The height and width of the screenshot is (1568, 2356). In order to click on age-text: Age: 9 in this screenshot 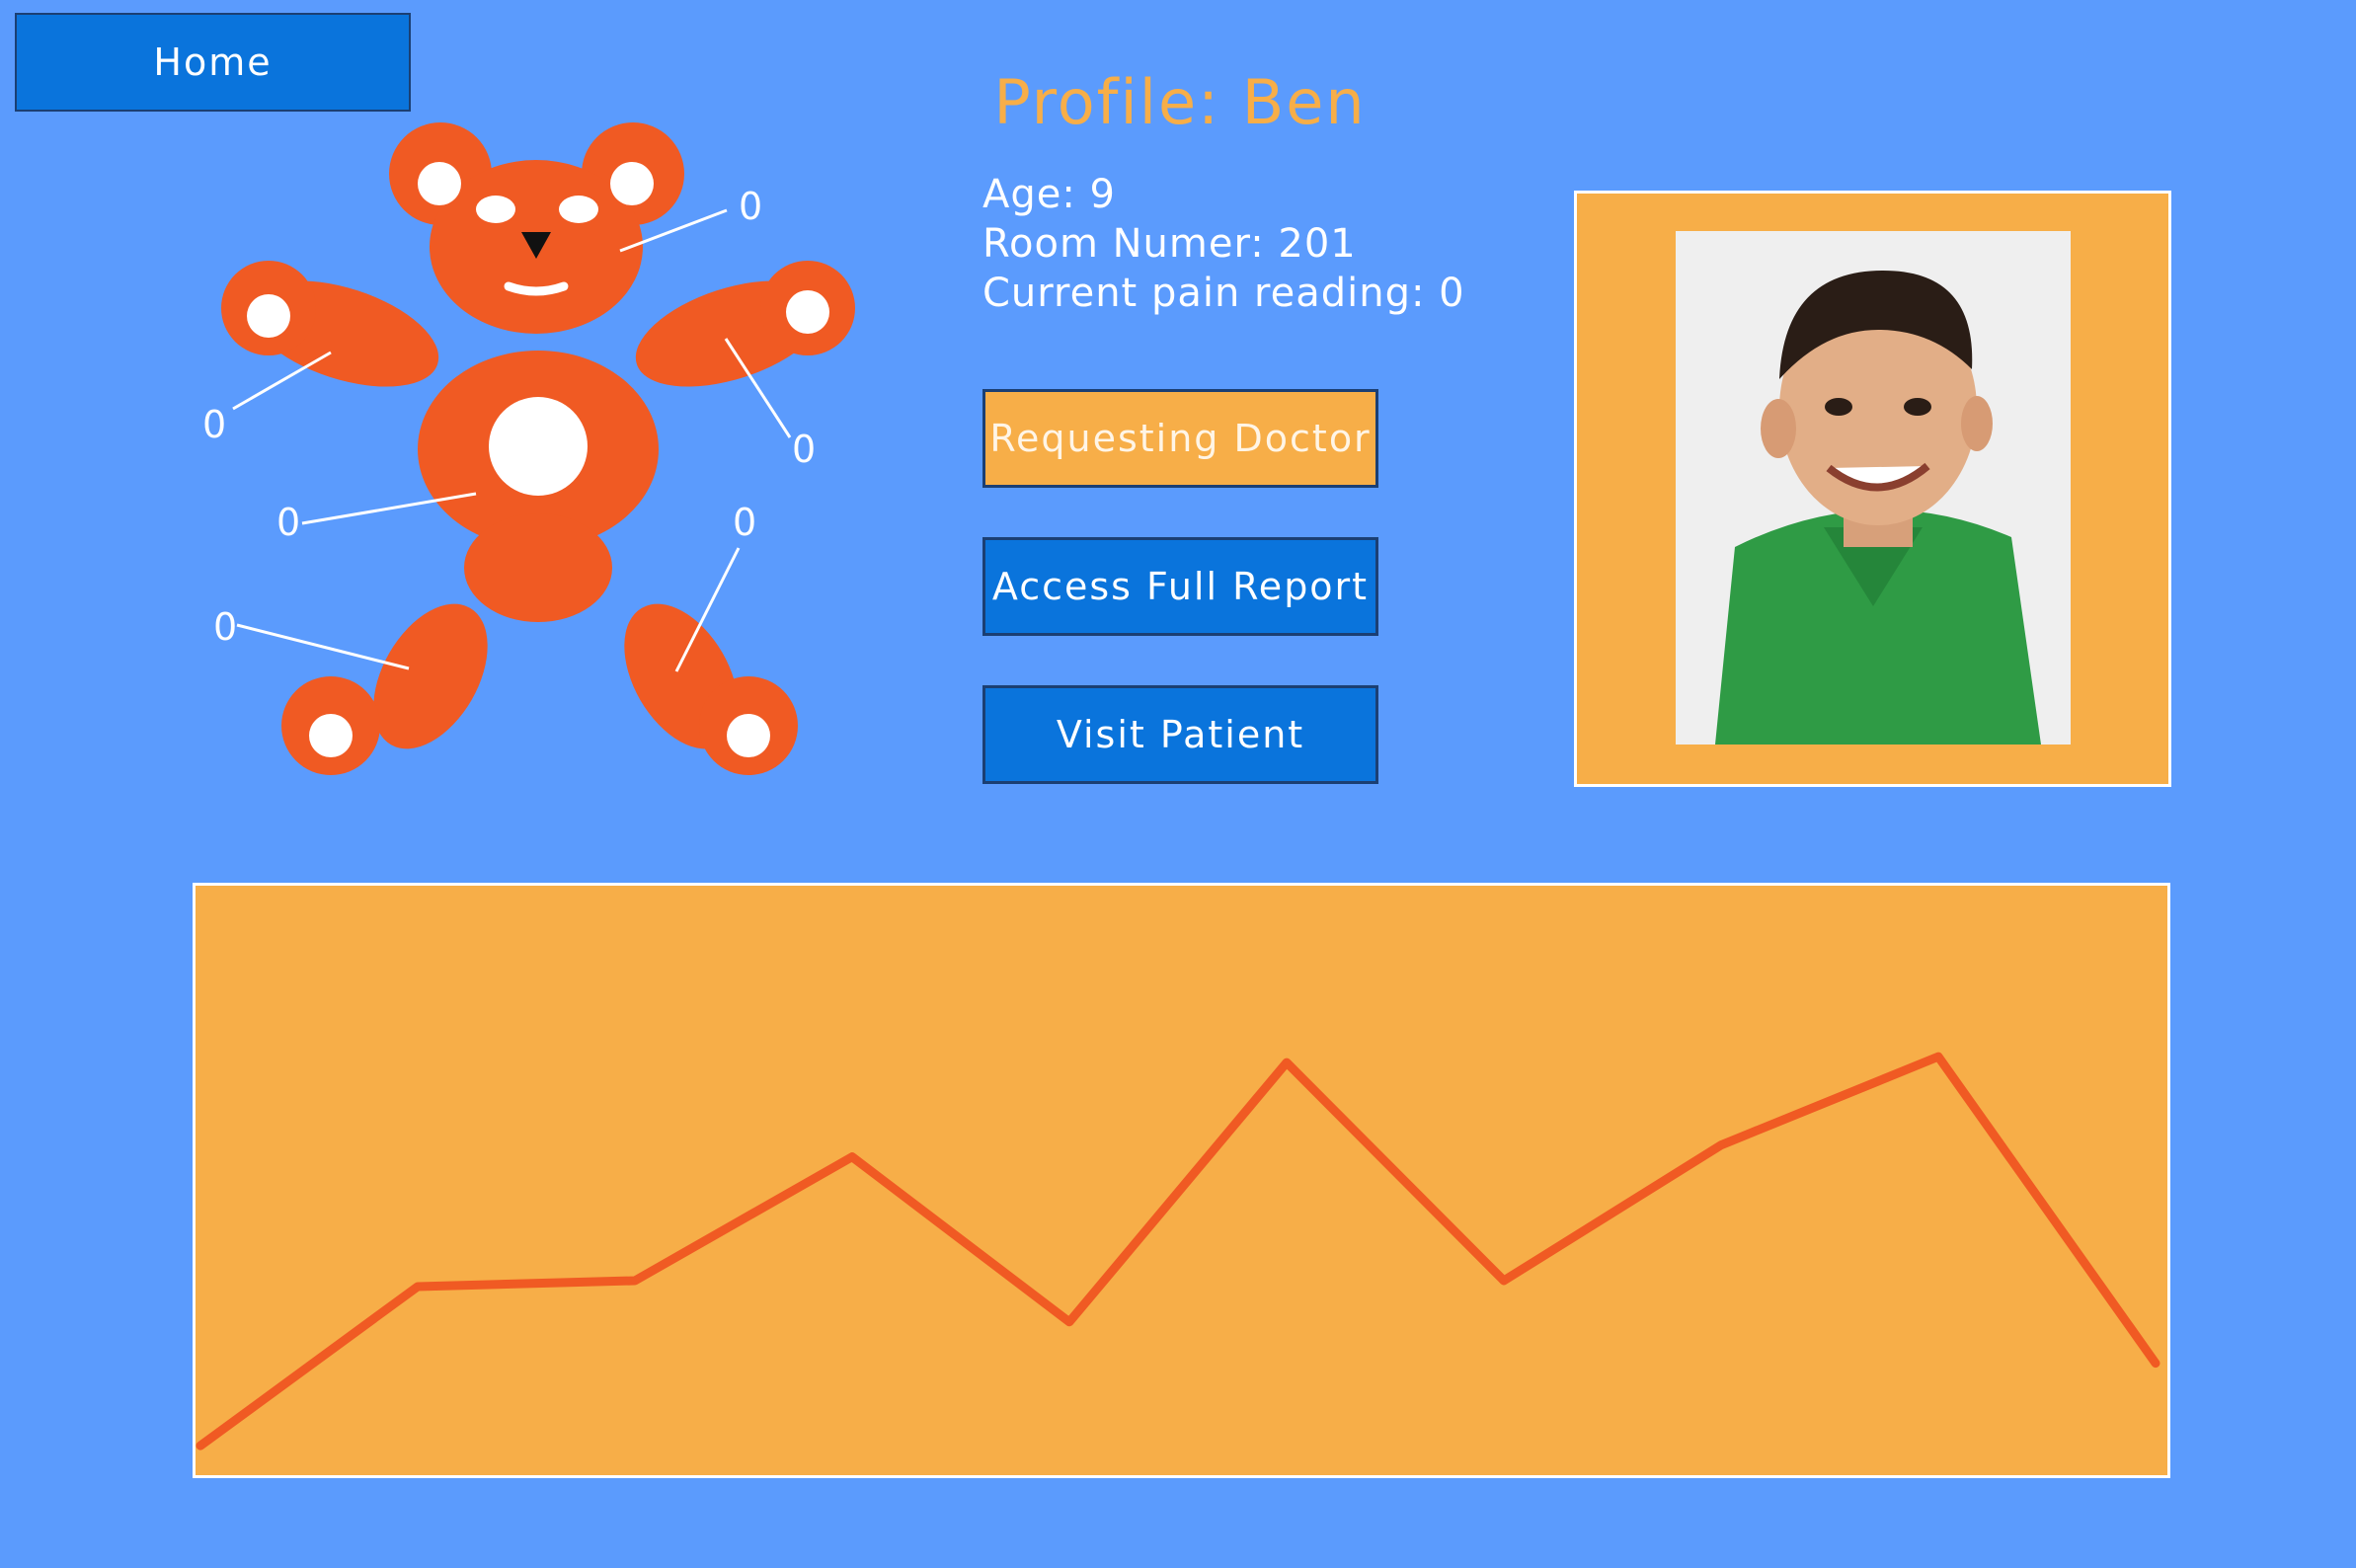, I will do `click(1049, 194)`.